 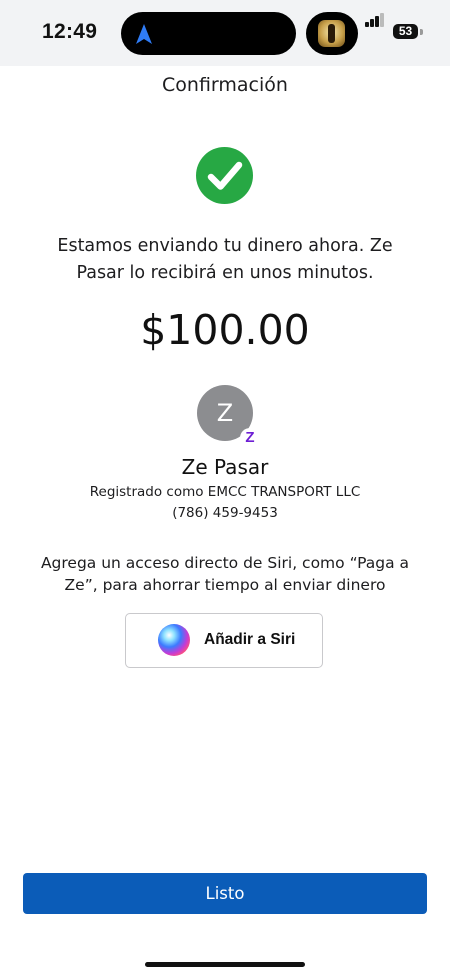 I want to click on page-title: Confirmación, so click(x=225, y=85).